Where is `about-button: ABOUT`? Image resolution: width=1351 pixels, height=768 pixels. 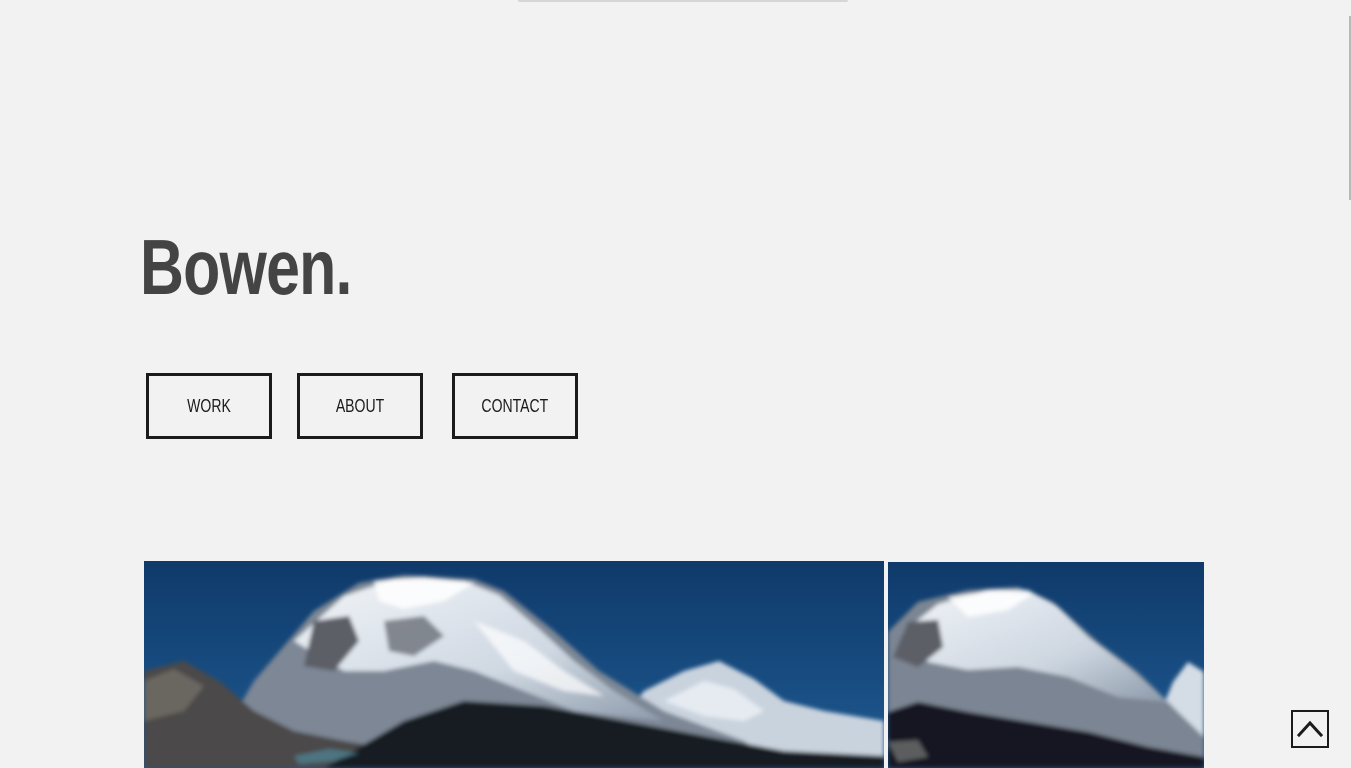 about-button: ABOUT is located at coordinates (360, 406).